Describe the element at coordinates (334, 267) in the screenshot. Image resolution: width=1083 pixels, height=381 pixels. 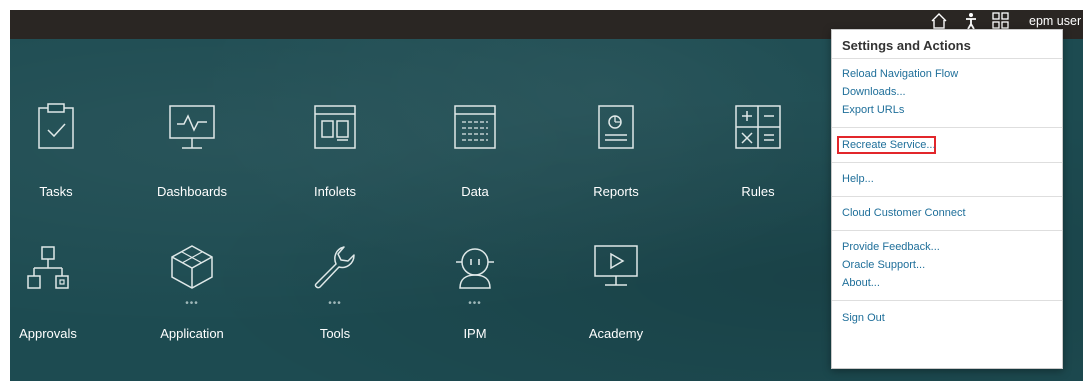
I see `tools-wrench-icon` at that location.